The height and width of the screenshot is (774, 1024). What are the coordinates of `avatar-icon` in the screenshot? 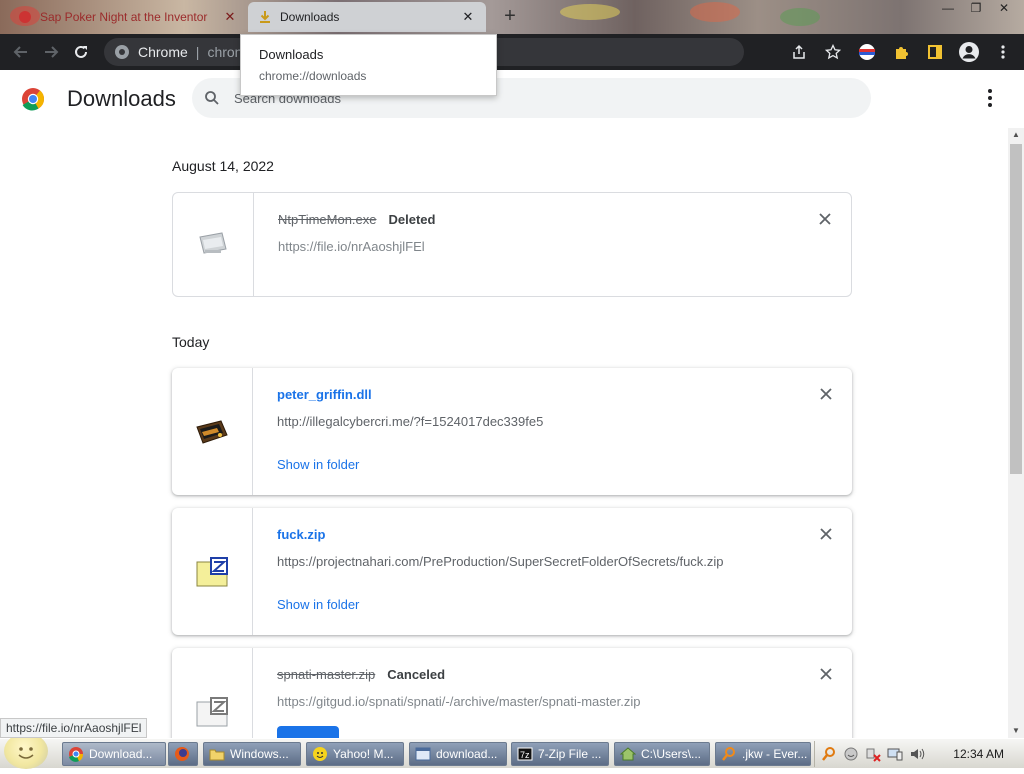 It's located at (969, 52).